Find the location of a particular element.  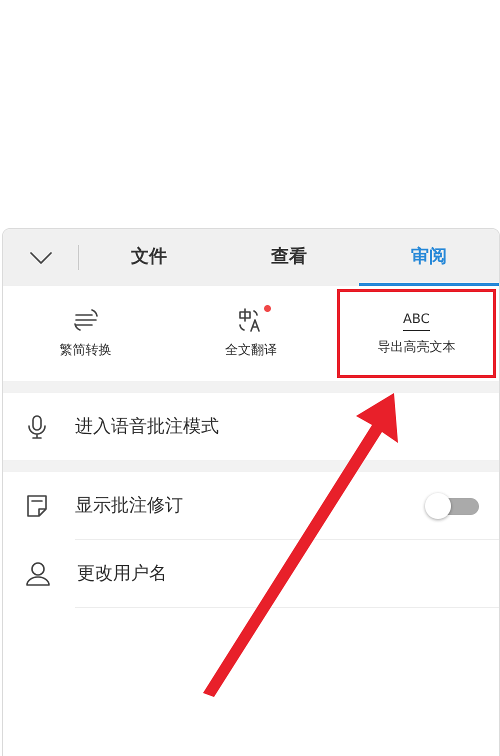

notification-dot is located at coordinates (267, 308).